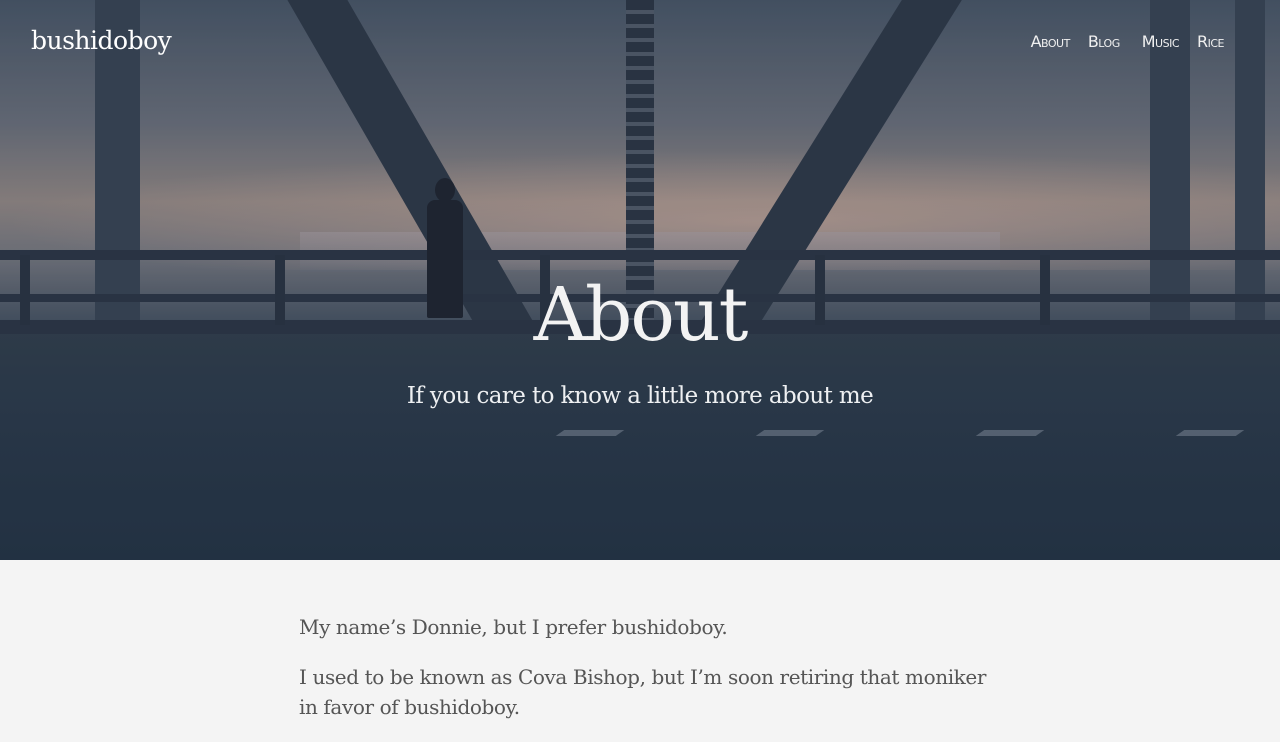 This screenshot has height=742, width=1280. What do you see at coordinates (1210, 41) in the screenshot?
I see `nav-rice: Rice` at bounding box center [1210, 41].